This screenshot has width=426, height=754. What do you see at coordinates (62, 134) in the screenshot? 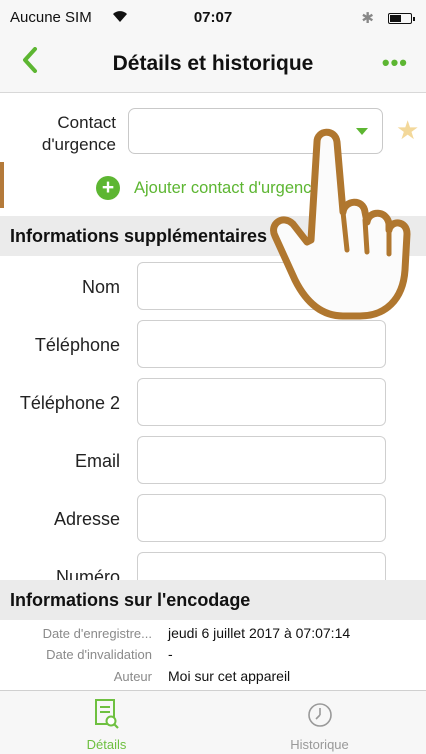
I see `emergency-contact-label: Contact d'urgence` at bounding box center [62, 134].